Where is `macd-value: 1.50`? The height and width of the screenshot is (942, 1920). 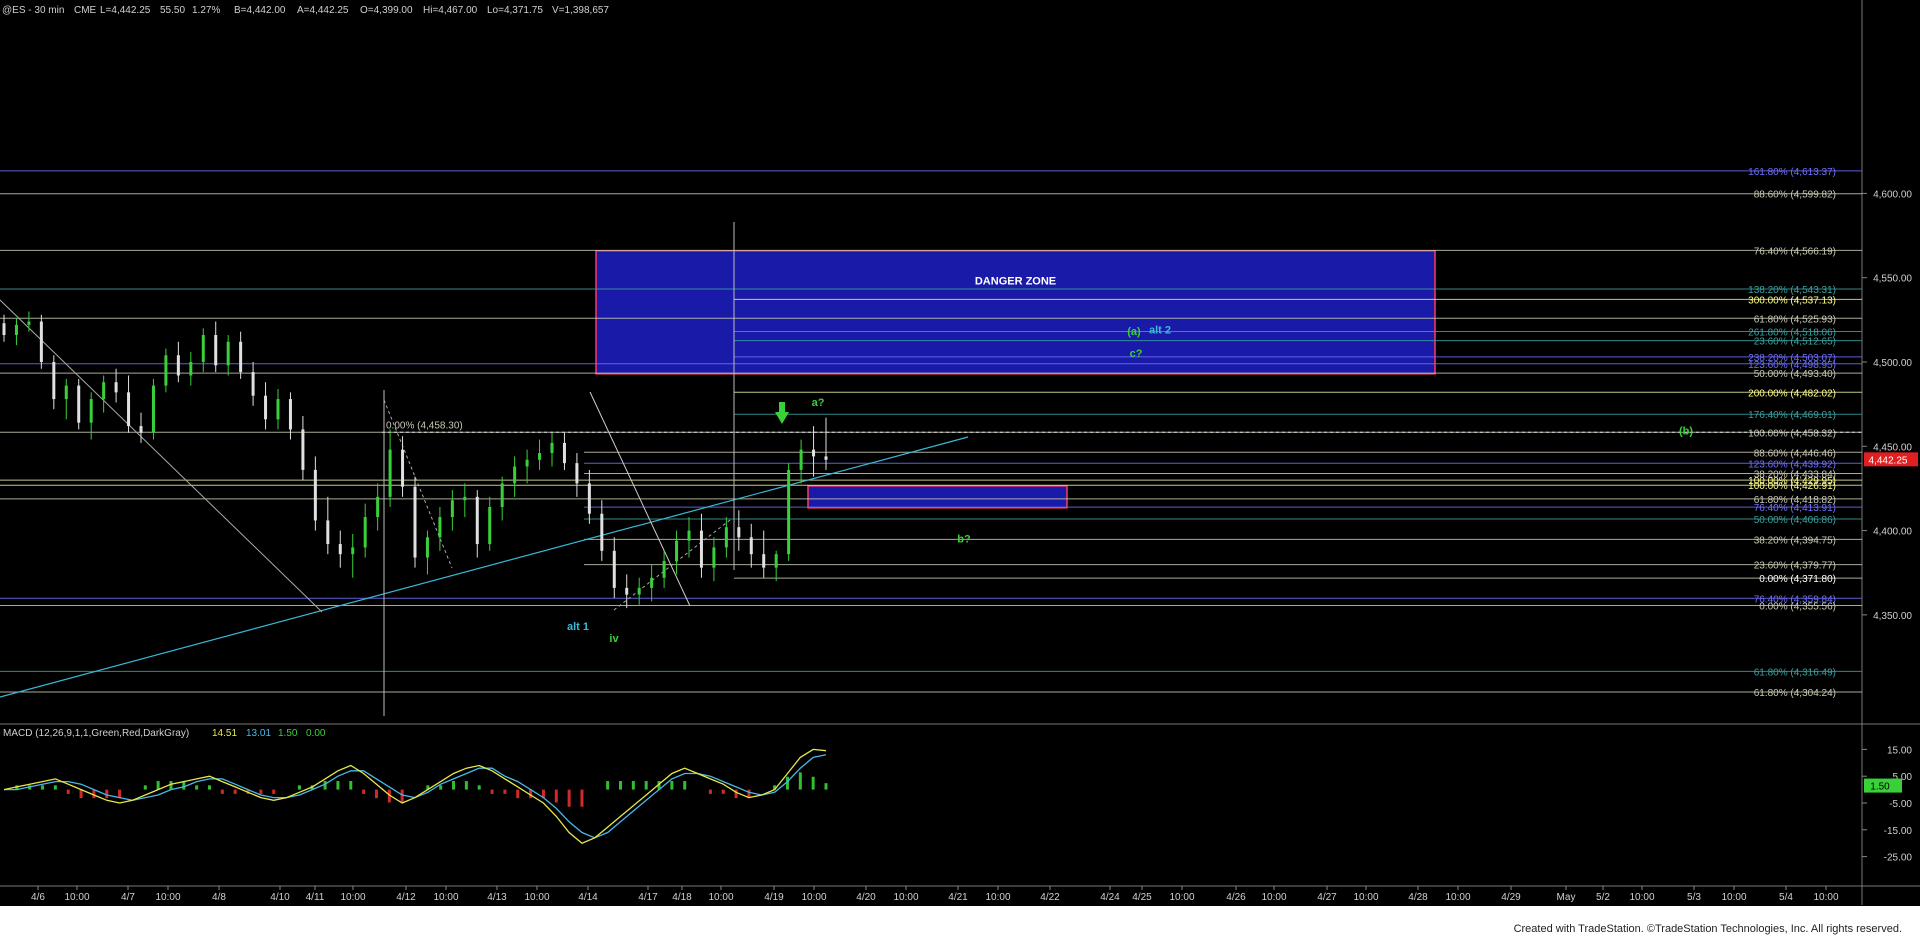
macd-value: 1.50 is located at coordinates (288, 733).